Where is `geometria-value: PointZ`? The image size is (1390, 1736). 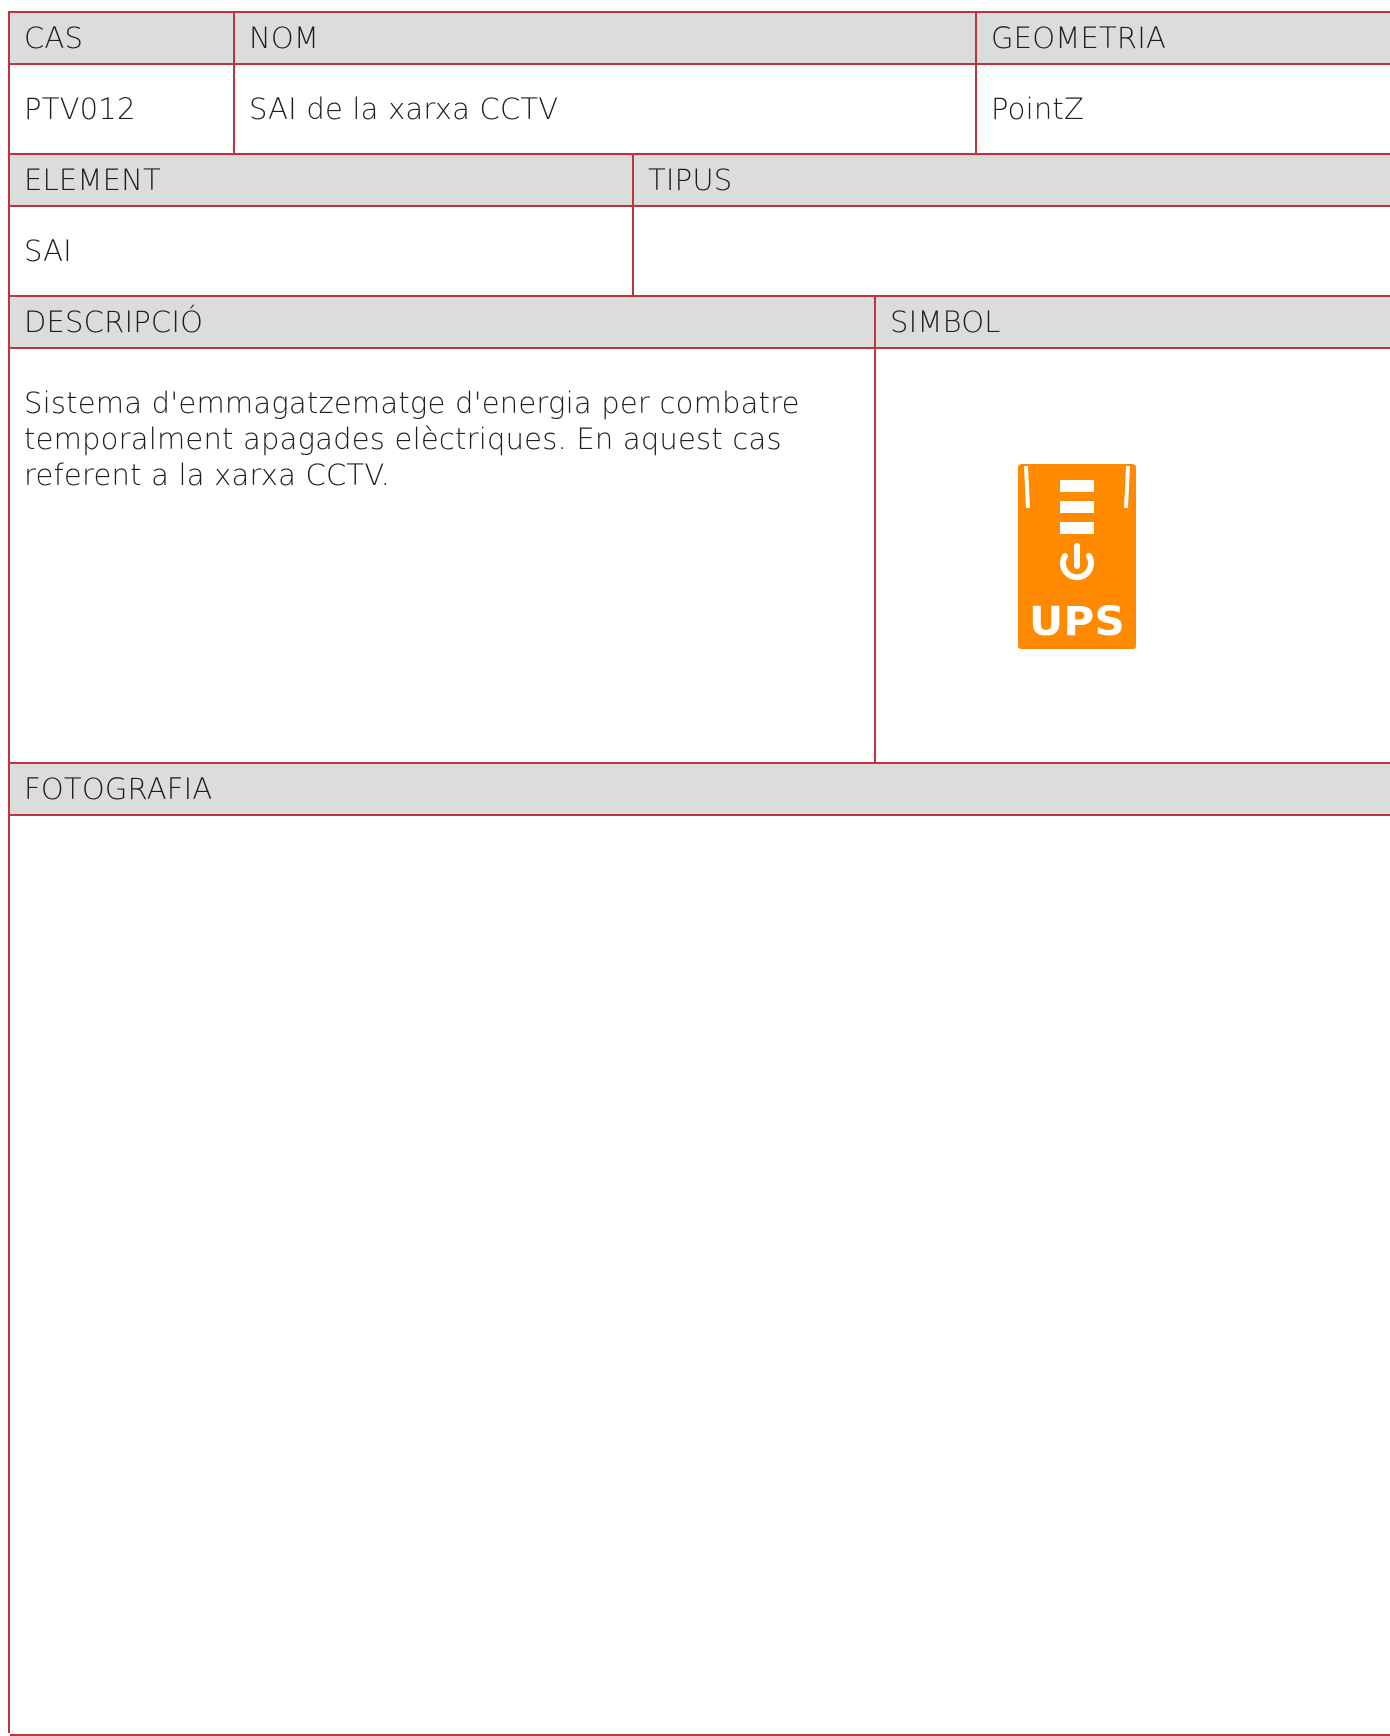 geometria-value: PointZ is located at coordinates (1183, 110).